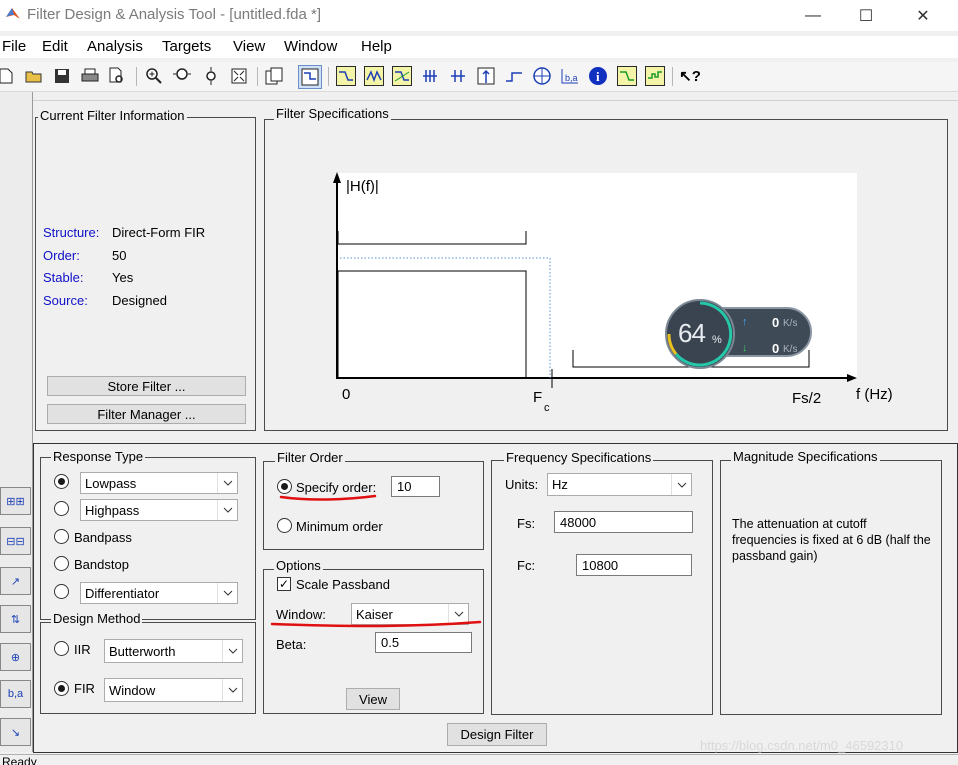 This screenshot has height=765, width=958. I want to click on network-speed-widget: 64 % ↑ ↓ 0 K/s 0 K/s, so click(739, 334).